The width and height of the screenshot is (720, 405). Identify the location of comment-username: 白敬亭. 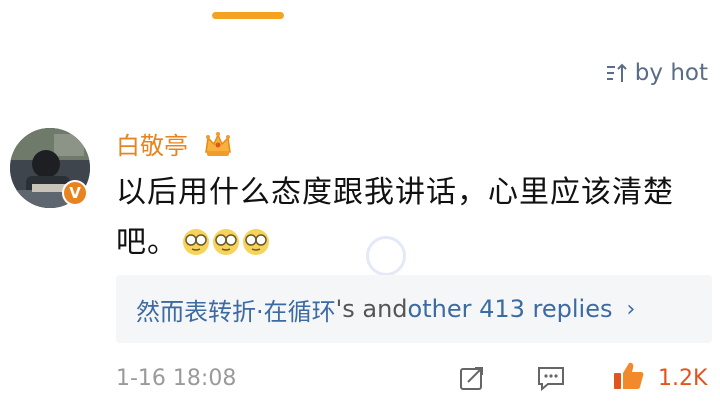
(152, 146).